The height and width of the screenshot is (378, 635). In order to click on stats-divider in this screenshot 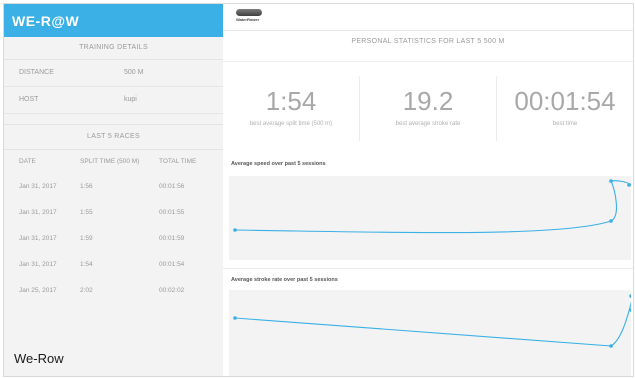, I will do `click(428, 61)`.